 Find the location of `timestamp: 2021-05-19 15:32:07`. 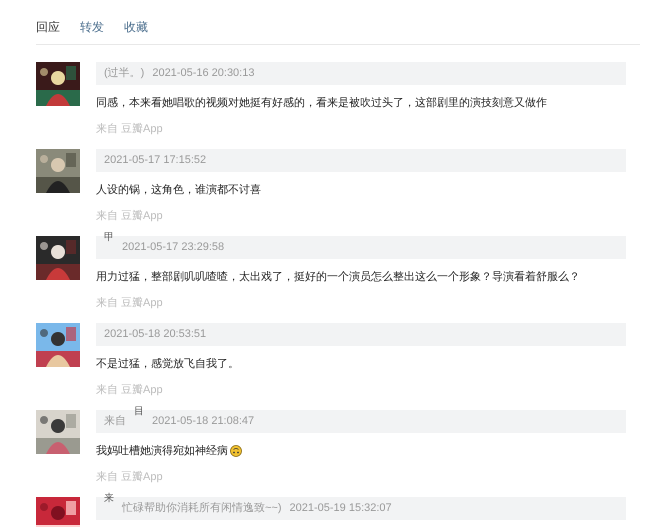

timestamp: 2021-05-19 15:32:07 is located at coordinates (341, 508).